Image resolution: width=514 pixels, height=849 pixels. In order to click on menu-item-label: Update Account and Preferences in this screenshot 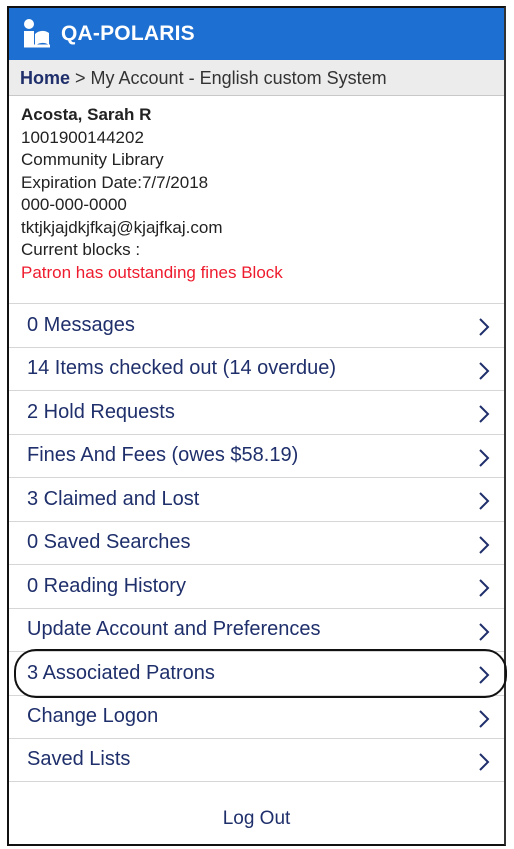, I will do `click(174, 629)`.